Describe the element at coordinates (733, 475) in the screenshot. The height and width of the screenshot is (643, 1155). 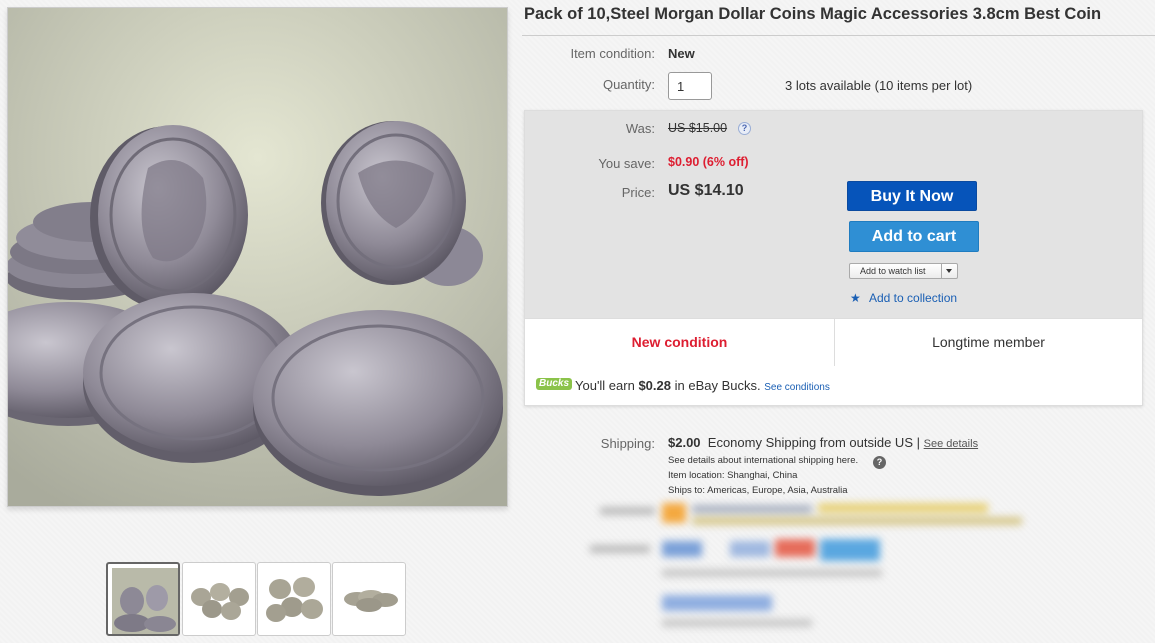
I see `item-location: Item location: Shanghai, China` at that location.